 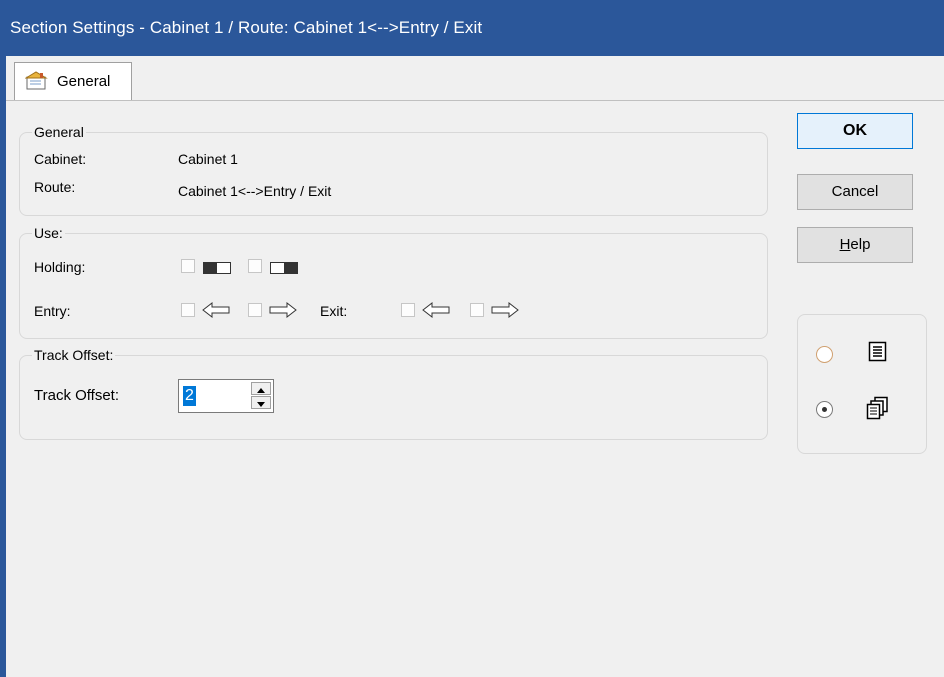 I want to click on single-view-radio, so click(x=824, y=354).